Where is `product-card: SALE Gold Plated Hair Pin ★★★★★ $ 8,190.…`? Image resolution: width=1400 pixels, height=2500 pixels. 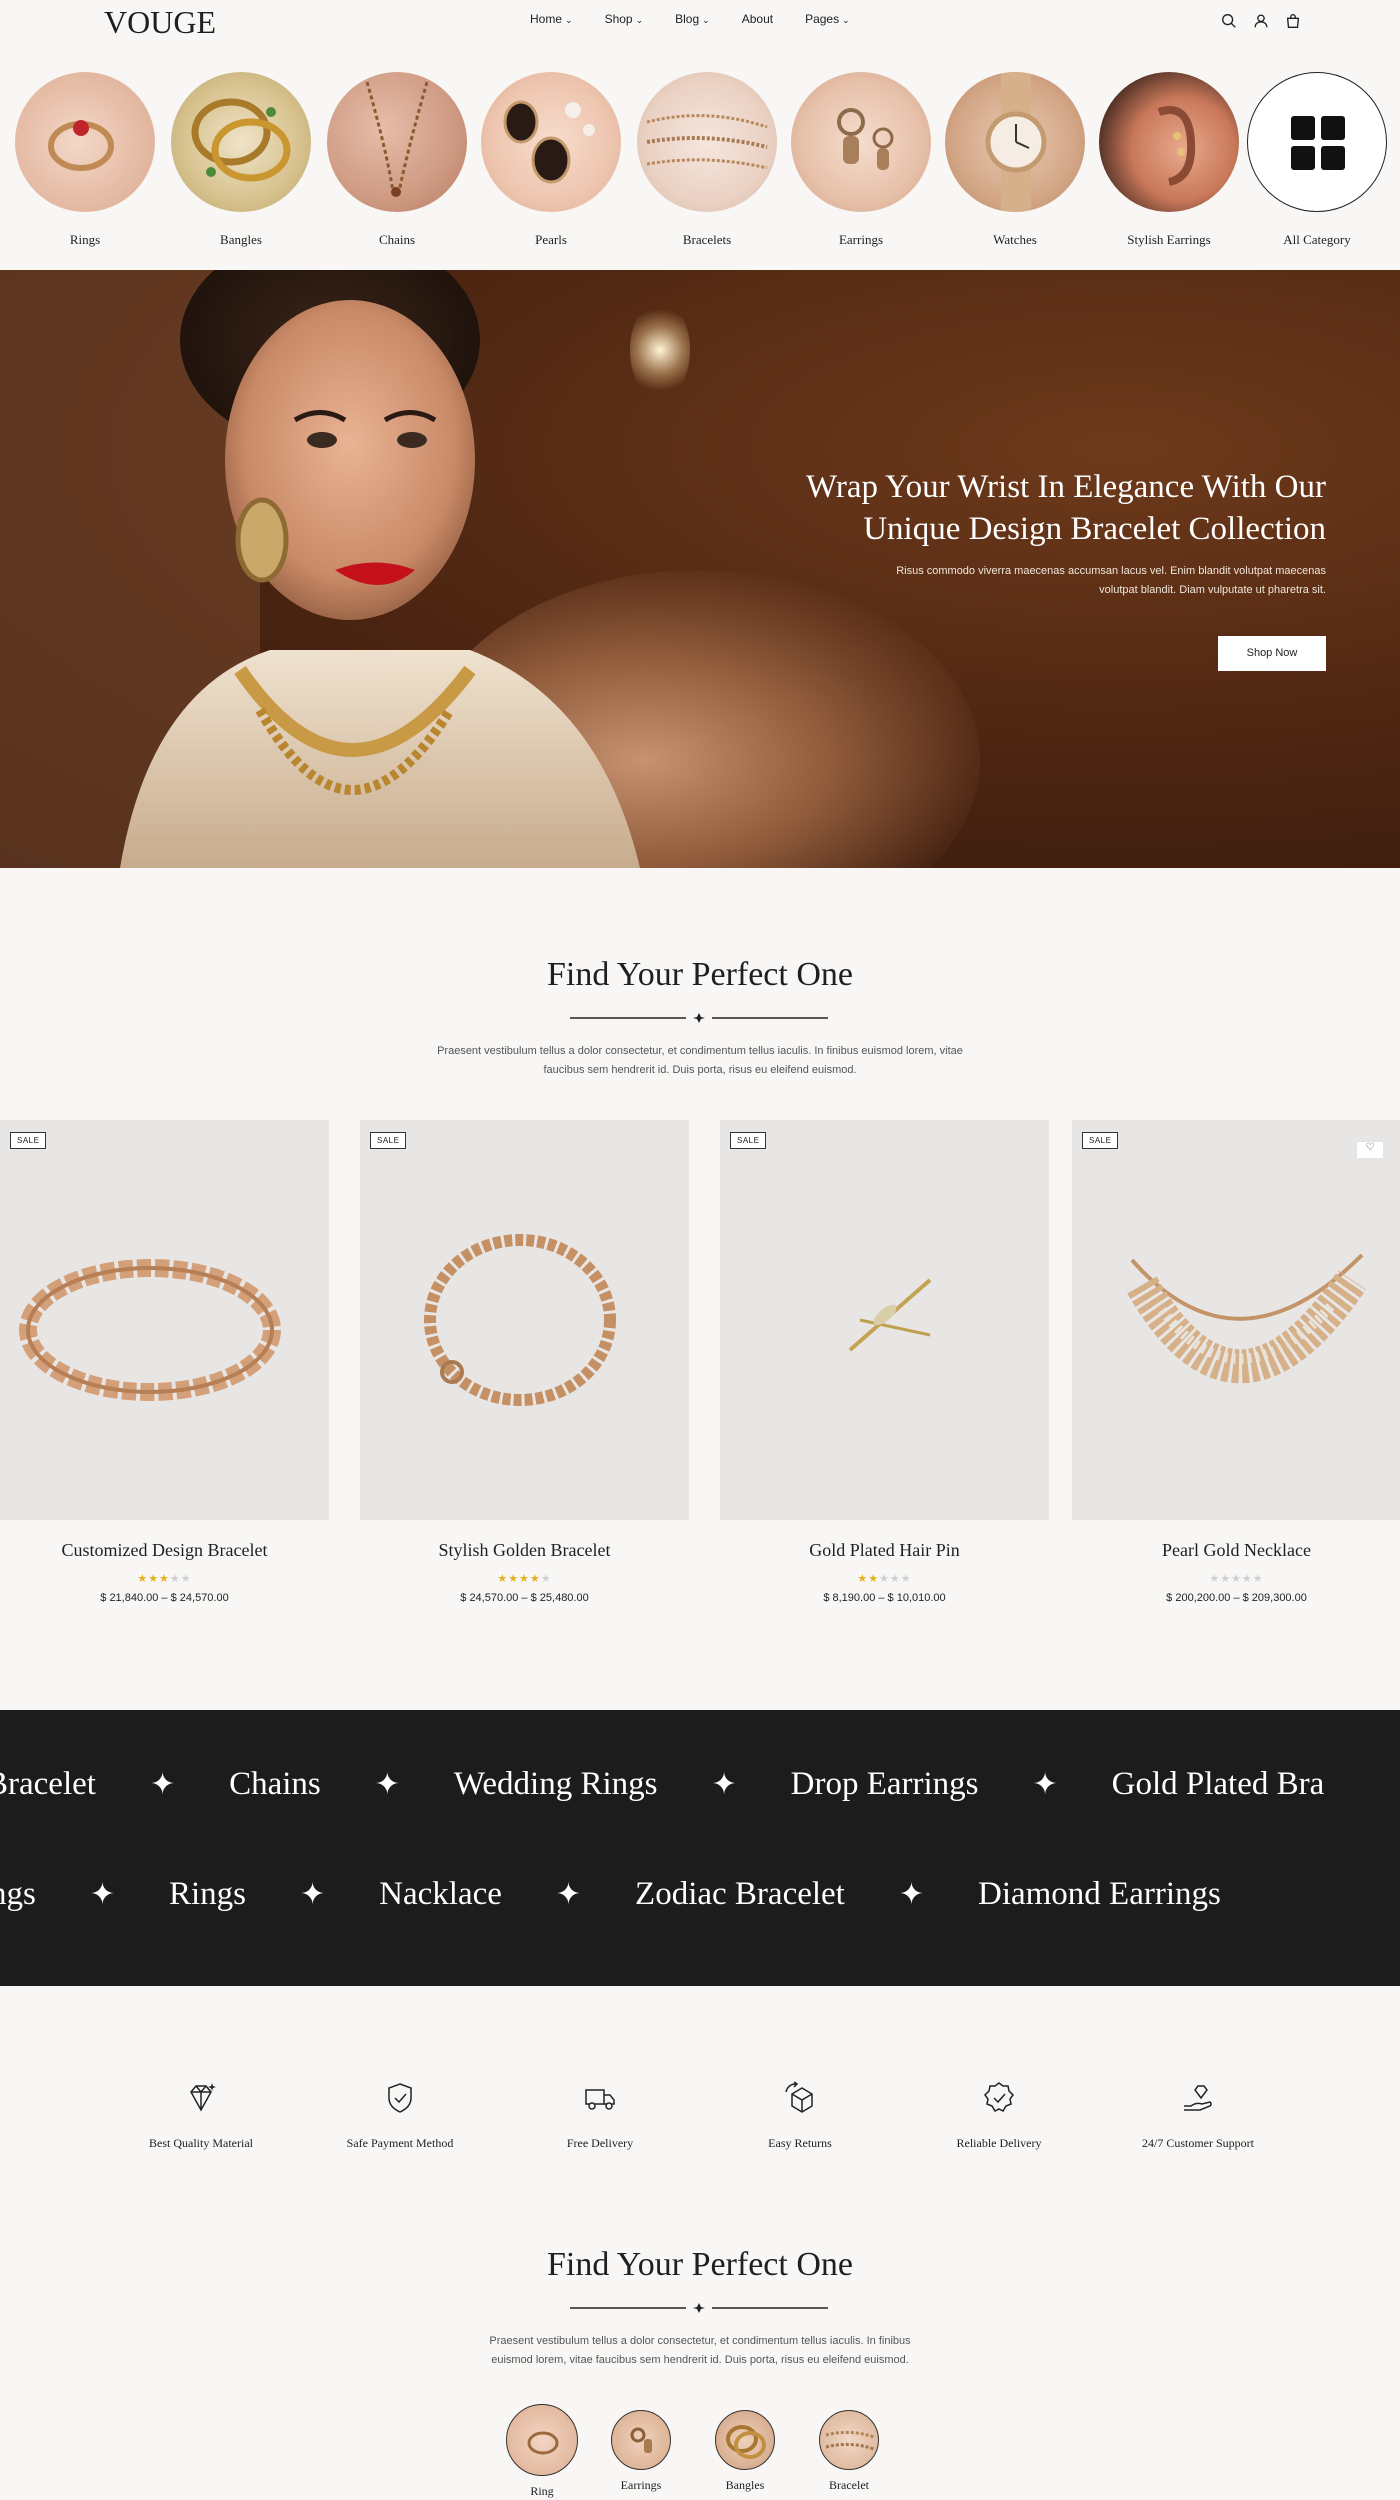
product-card: SALE Gold Plated Hair Pin ★★★★★ $ 8,190.… is located at coordinates (884, 1362).